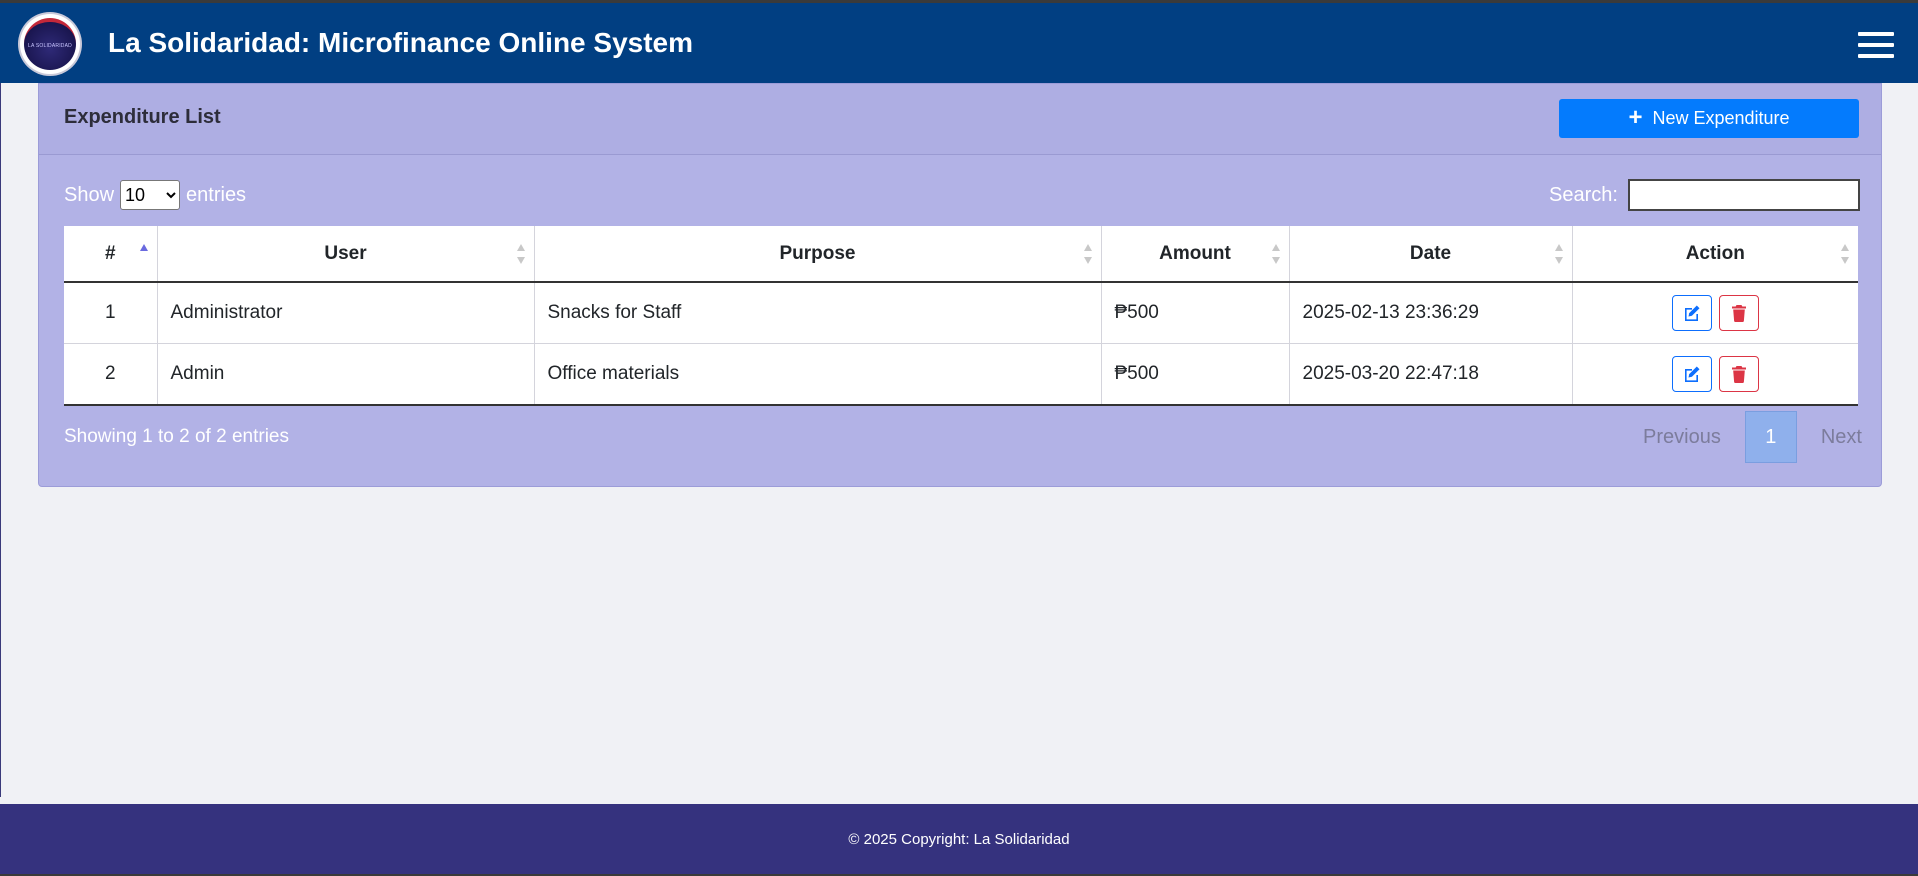 The height and width of the screenshot is (876, 1918). I want to click on logo-text: LA SOLIDARIDAD, so click(50, 46).